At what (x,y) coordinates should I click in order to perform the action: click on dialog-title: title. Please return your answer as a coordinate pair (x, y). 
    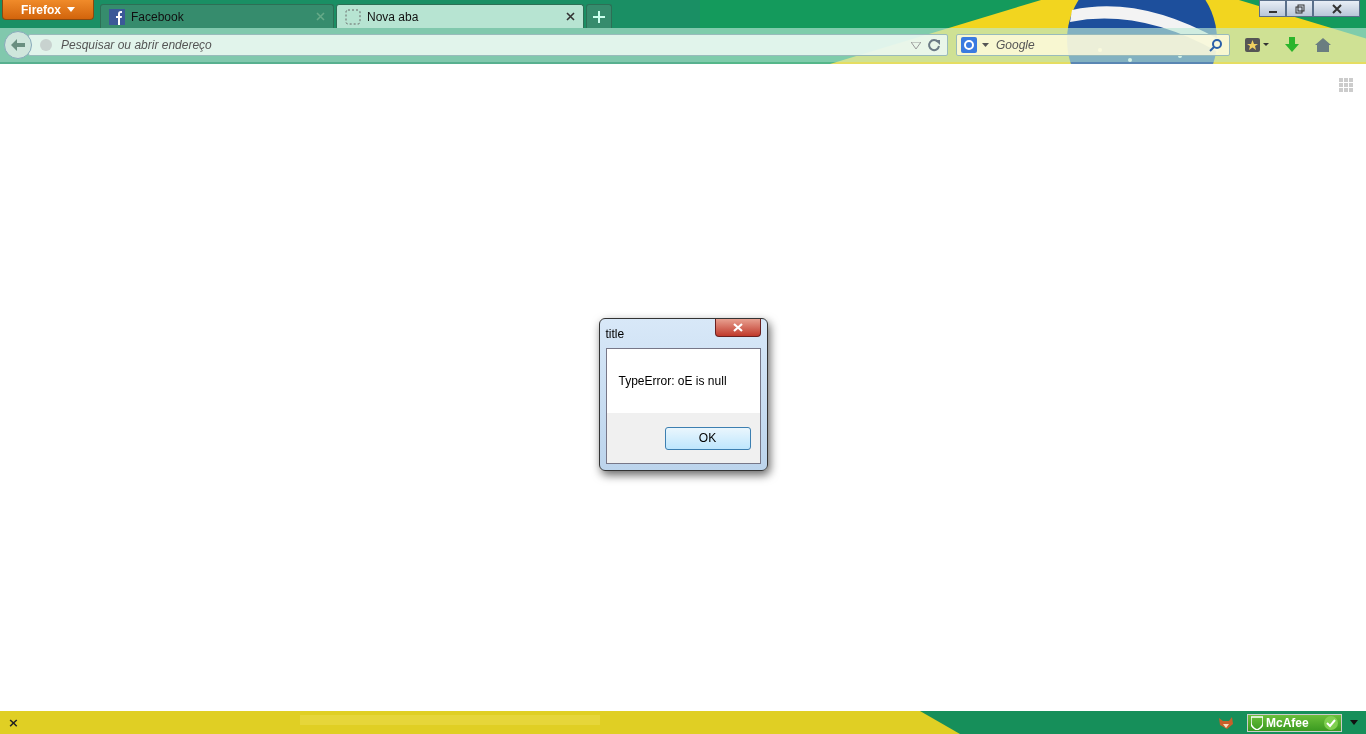
    Looking at the image, I should click on (615, 333).